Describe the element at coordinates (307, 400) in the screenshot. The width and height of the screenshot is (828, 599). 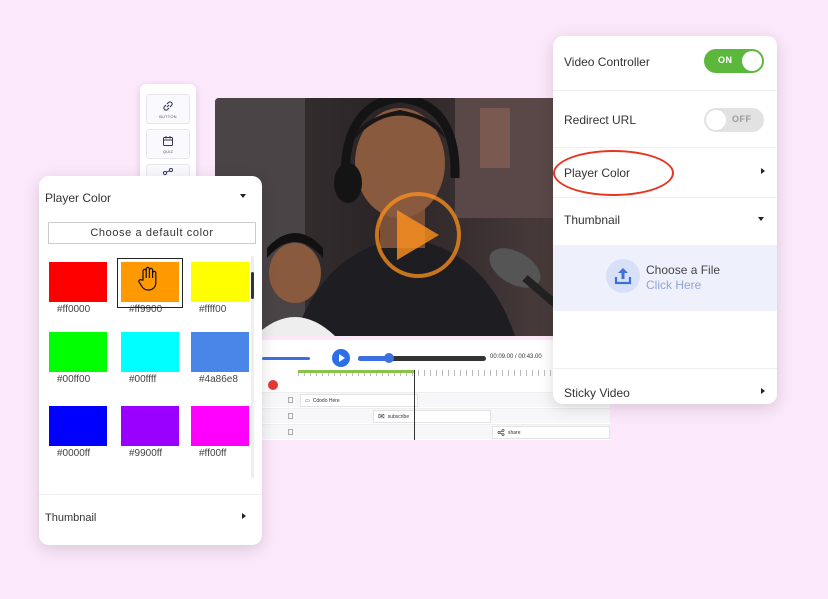
I see `text-icon: ▭` at that location.